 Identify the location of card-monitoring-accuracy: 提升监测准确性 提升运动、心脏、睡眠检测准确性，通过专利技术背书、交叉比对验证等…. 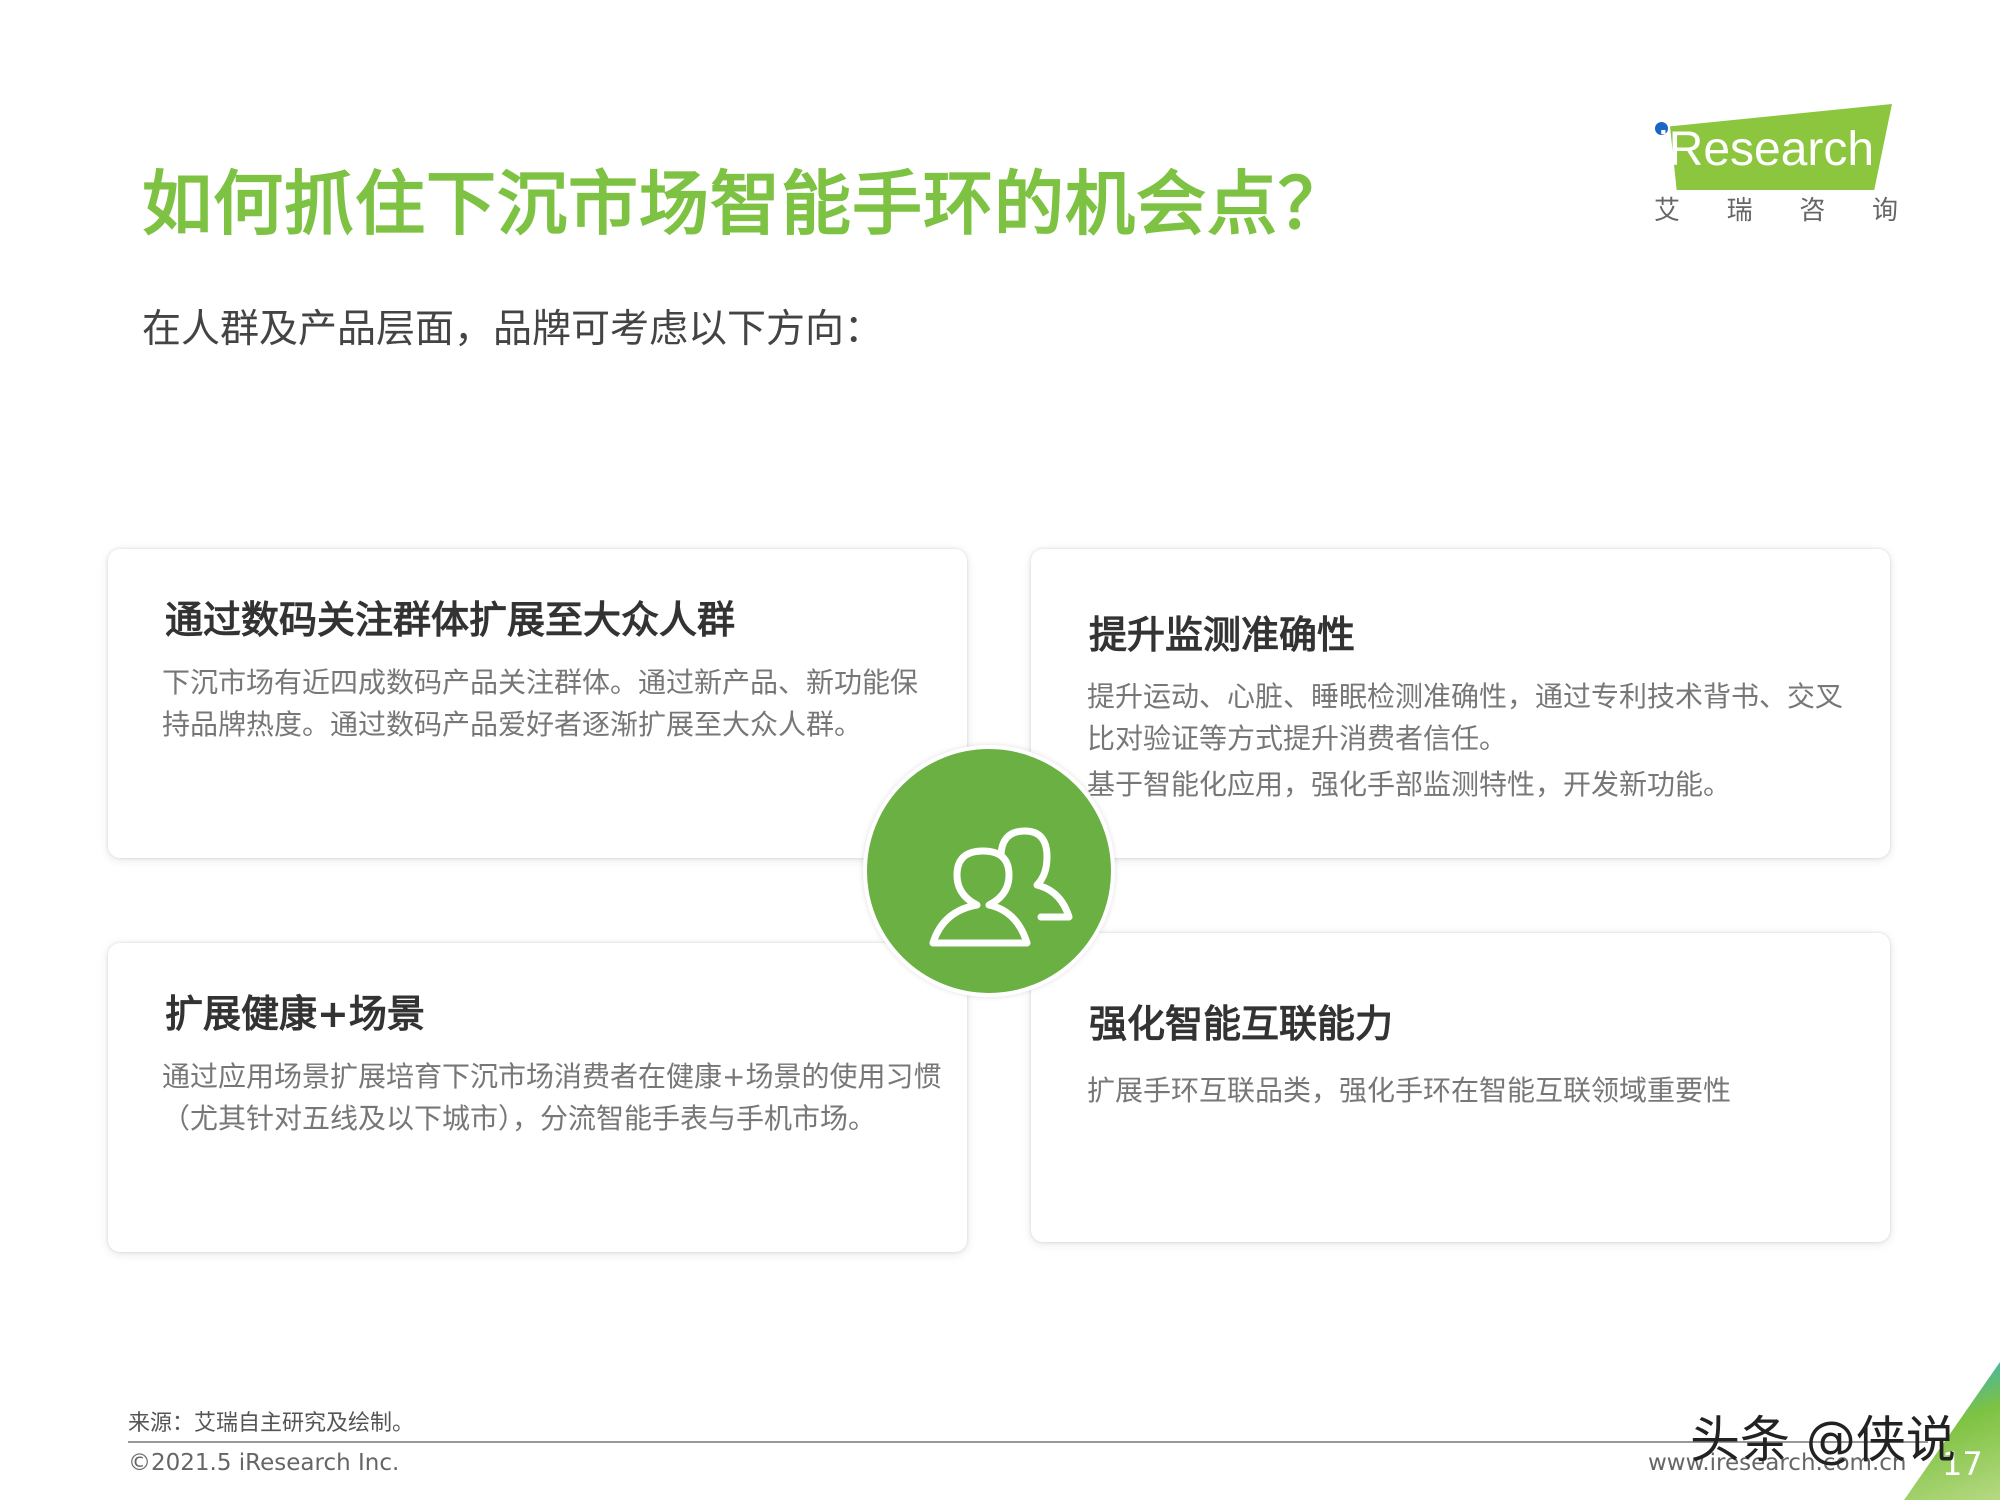
(1460, 703).